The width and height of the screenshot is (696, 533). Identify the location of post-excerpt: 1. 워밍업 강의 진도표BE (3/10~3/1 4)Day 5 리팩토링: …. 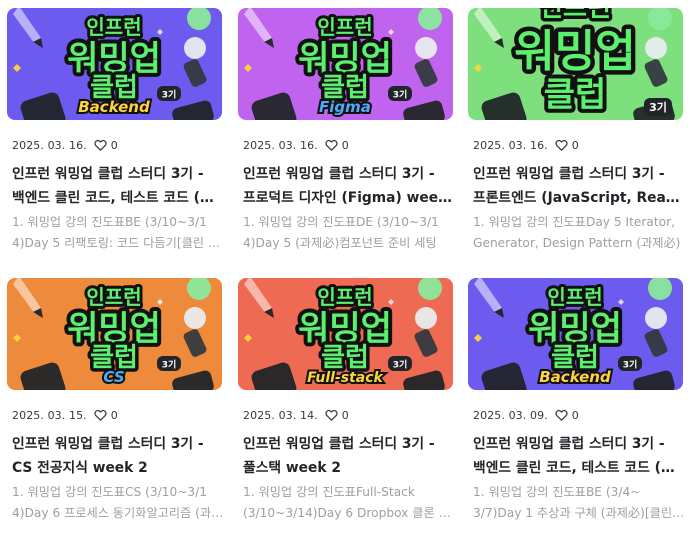
(118, 233).